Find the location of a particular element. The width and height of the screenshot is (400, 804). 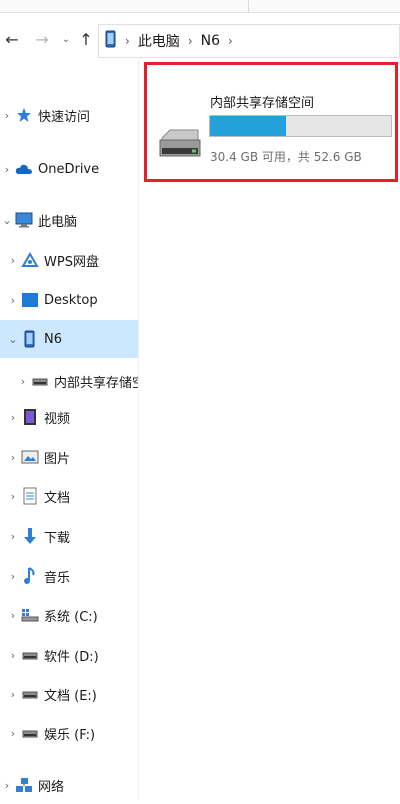

network-icon is located at coordinates (24, 785).